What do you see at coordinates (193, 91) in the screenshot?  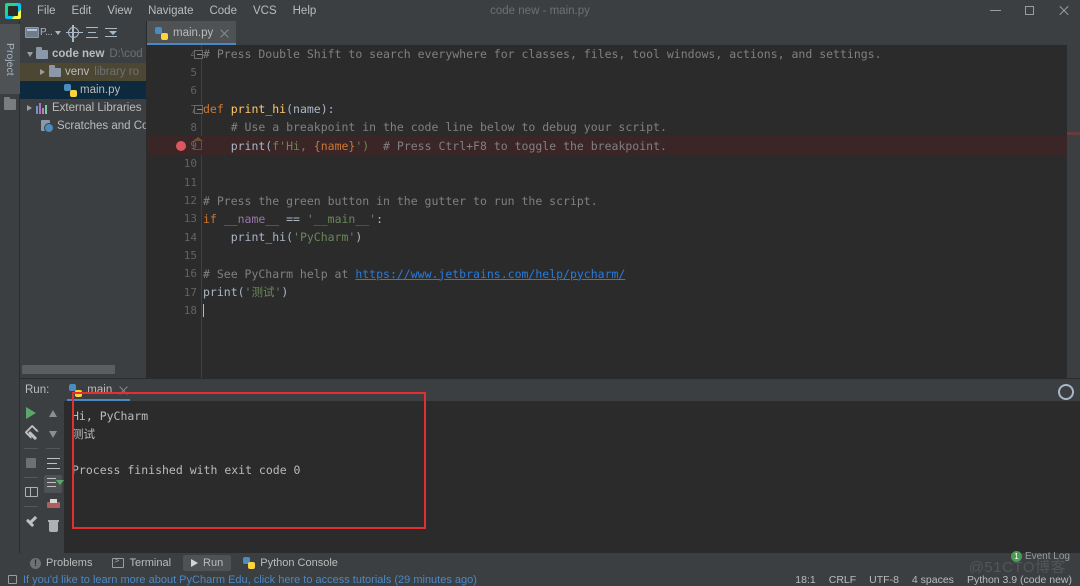 I see `line-number: 6` at bounding box center [193, 91].